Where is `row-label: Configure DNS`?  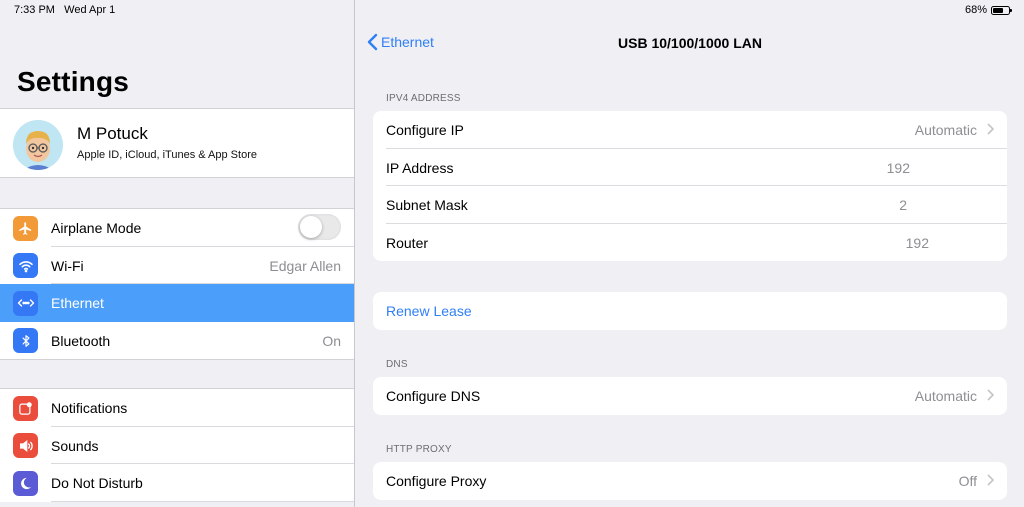 row-label: Configure DNS is located at coordinates (433, 396).